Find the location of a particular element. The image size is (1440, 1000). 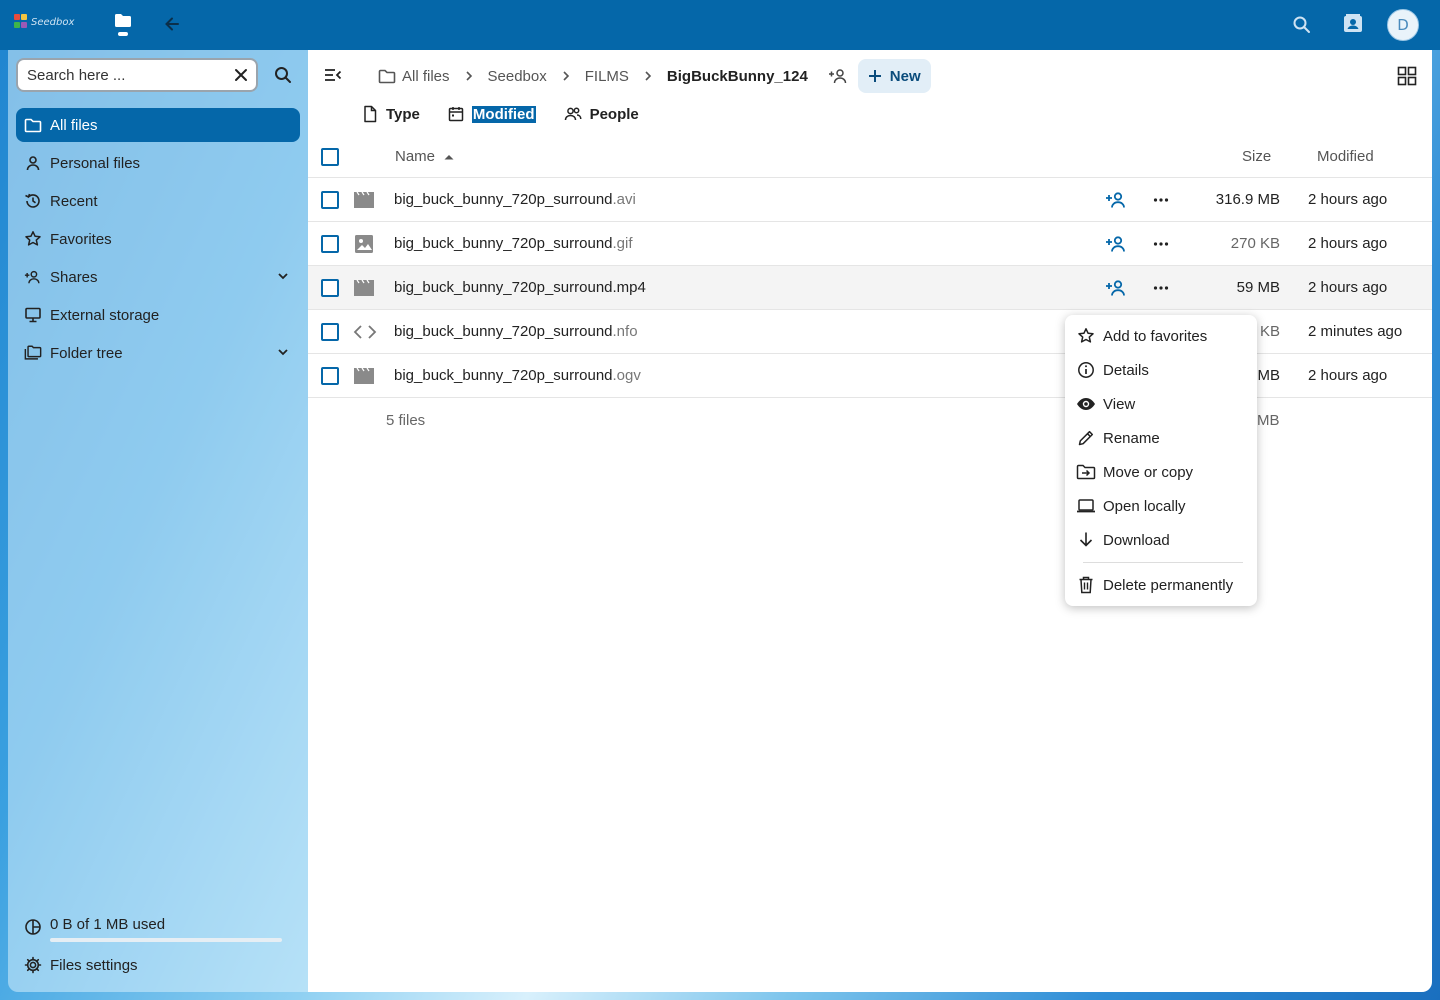

column-header-size: Size is located at coordinates (1256, 156).